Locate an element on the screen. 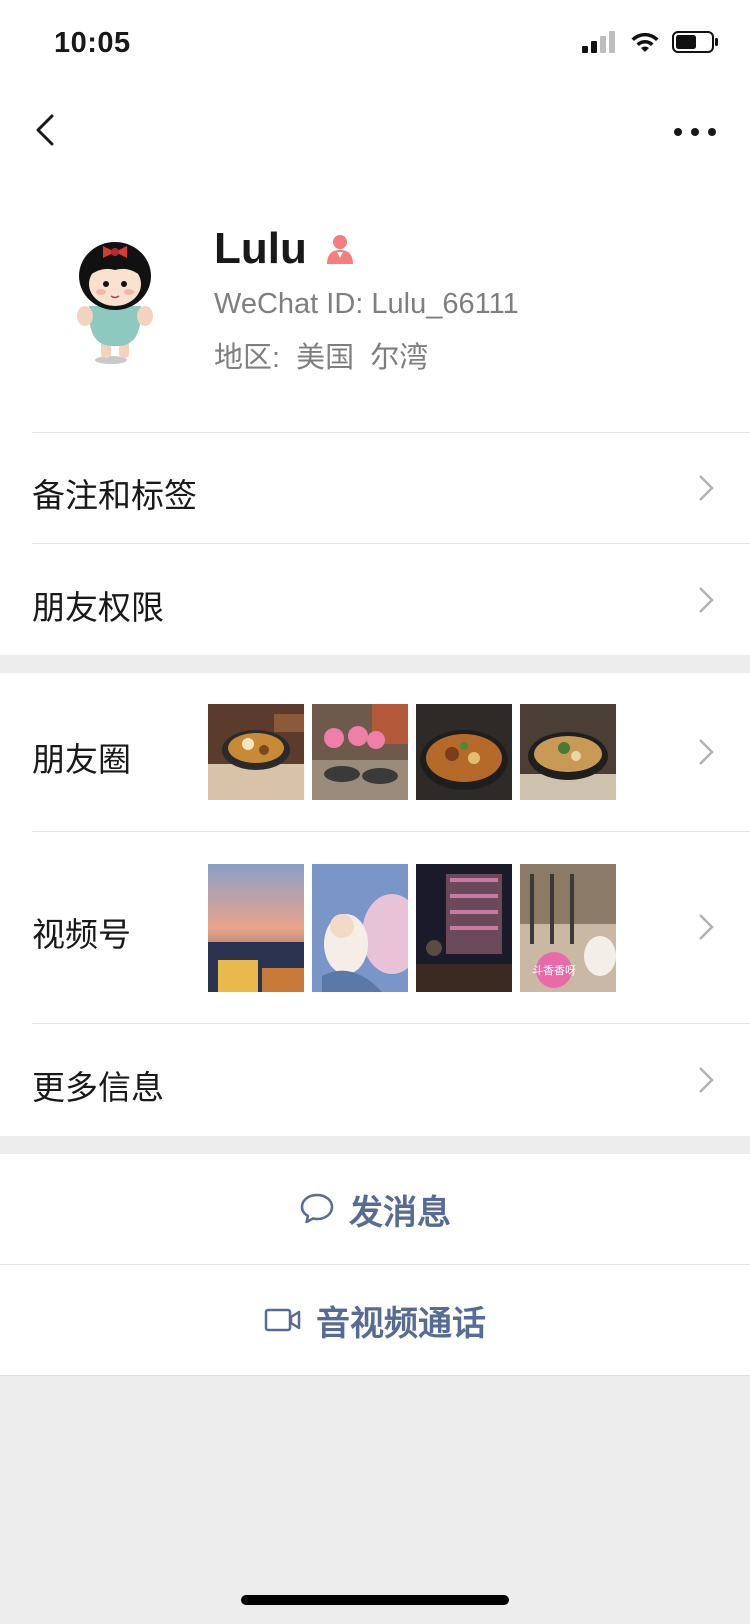 This screenshot has height=1624, width=750. channels-item: 视频号 斗香香呀 is located at coordinates (375, 927).